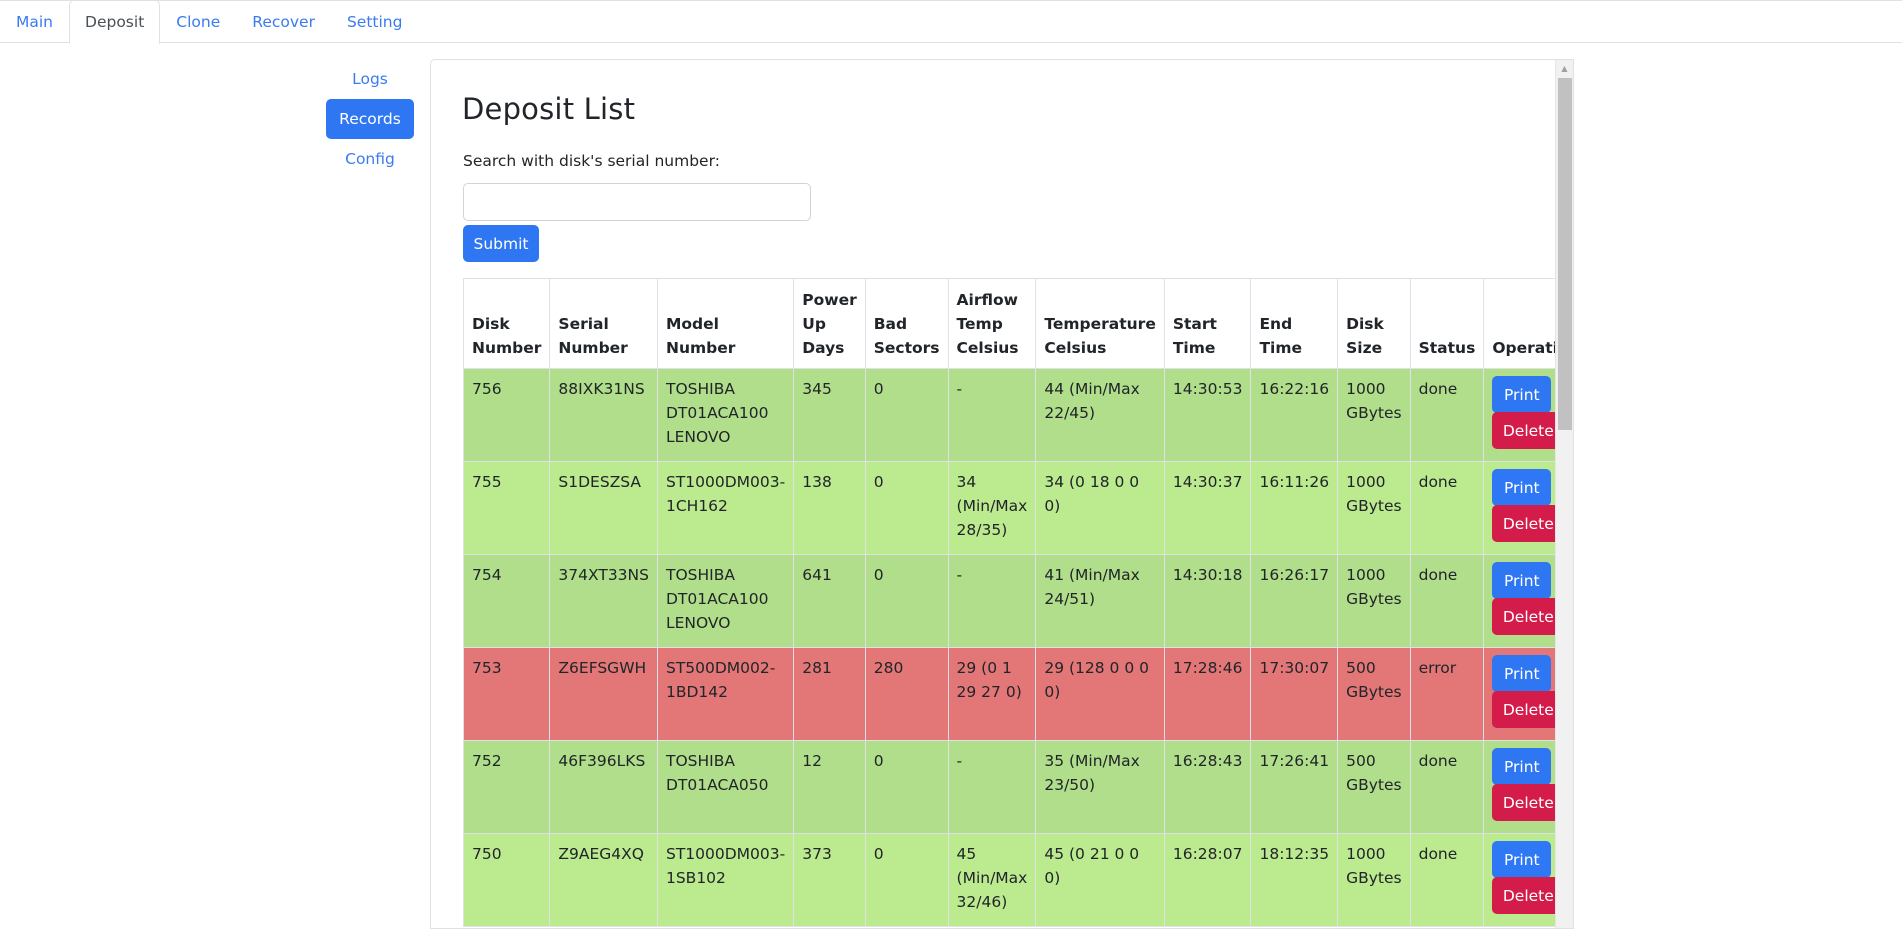 The image size is (1902, 929). Describe the element at coordinates (115, 22) in the screenshot. I see `tab-deposit: Deposit` at that location.